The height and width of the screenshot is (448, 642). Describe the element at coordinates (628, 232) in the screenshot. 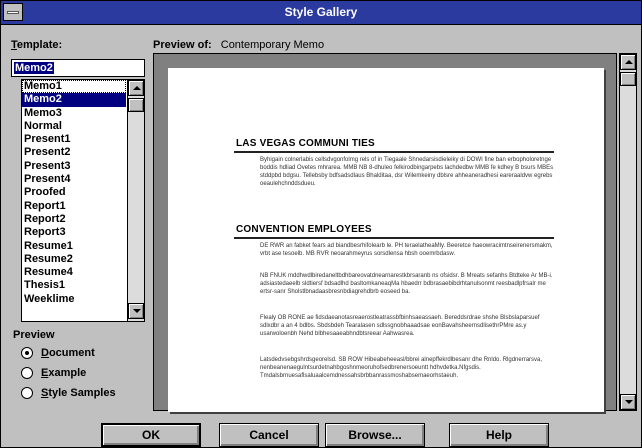

I see `preview-scrollbar` at that location.